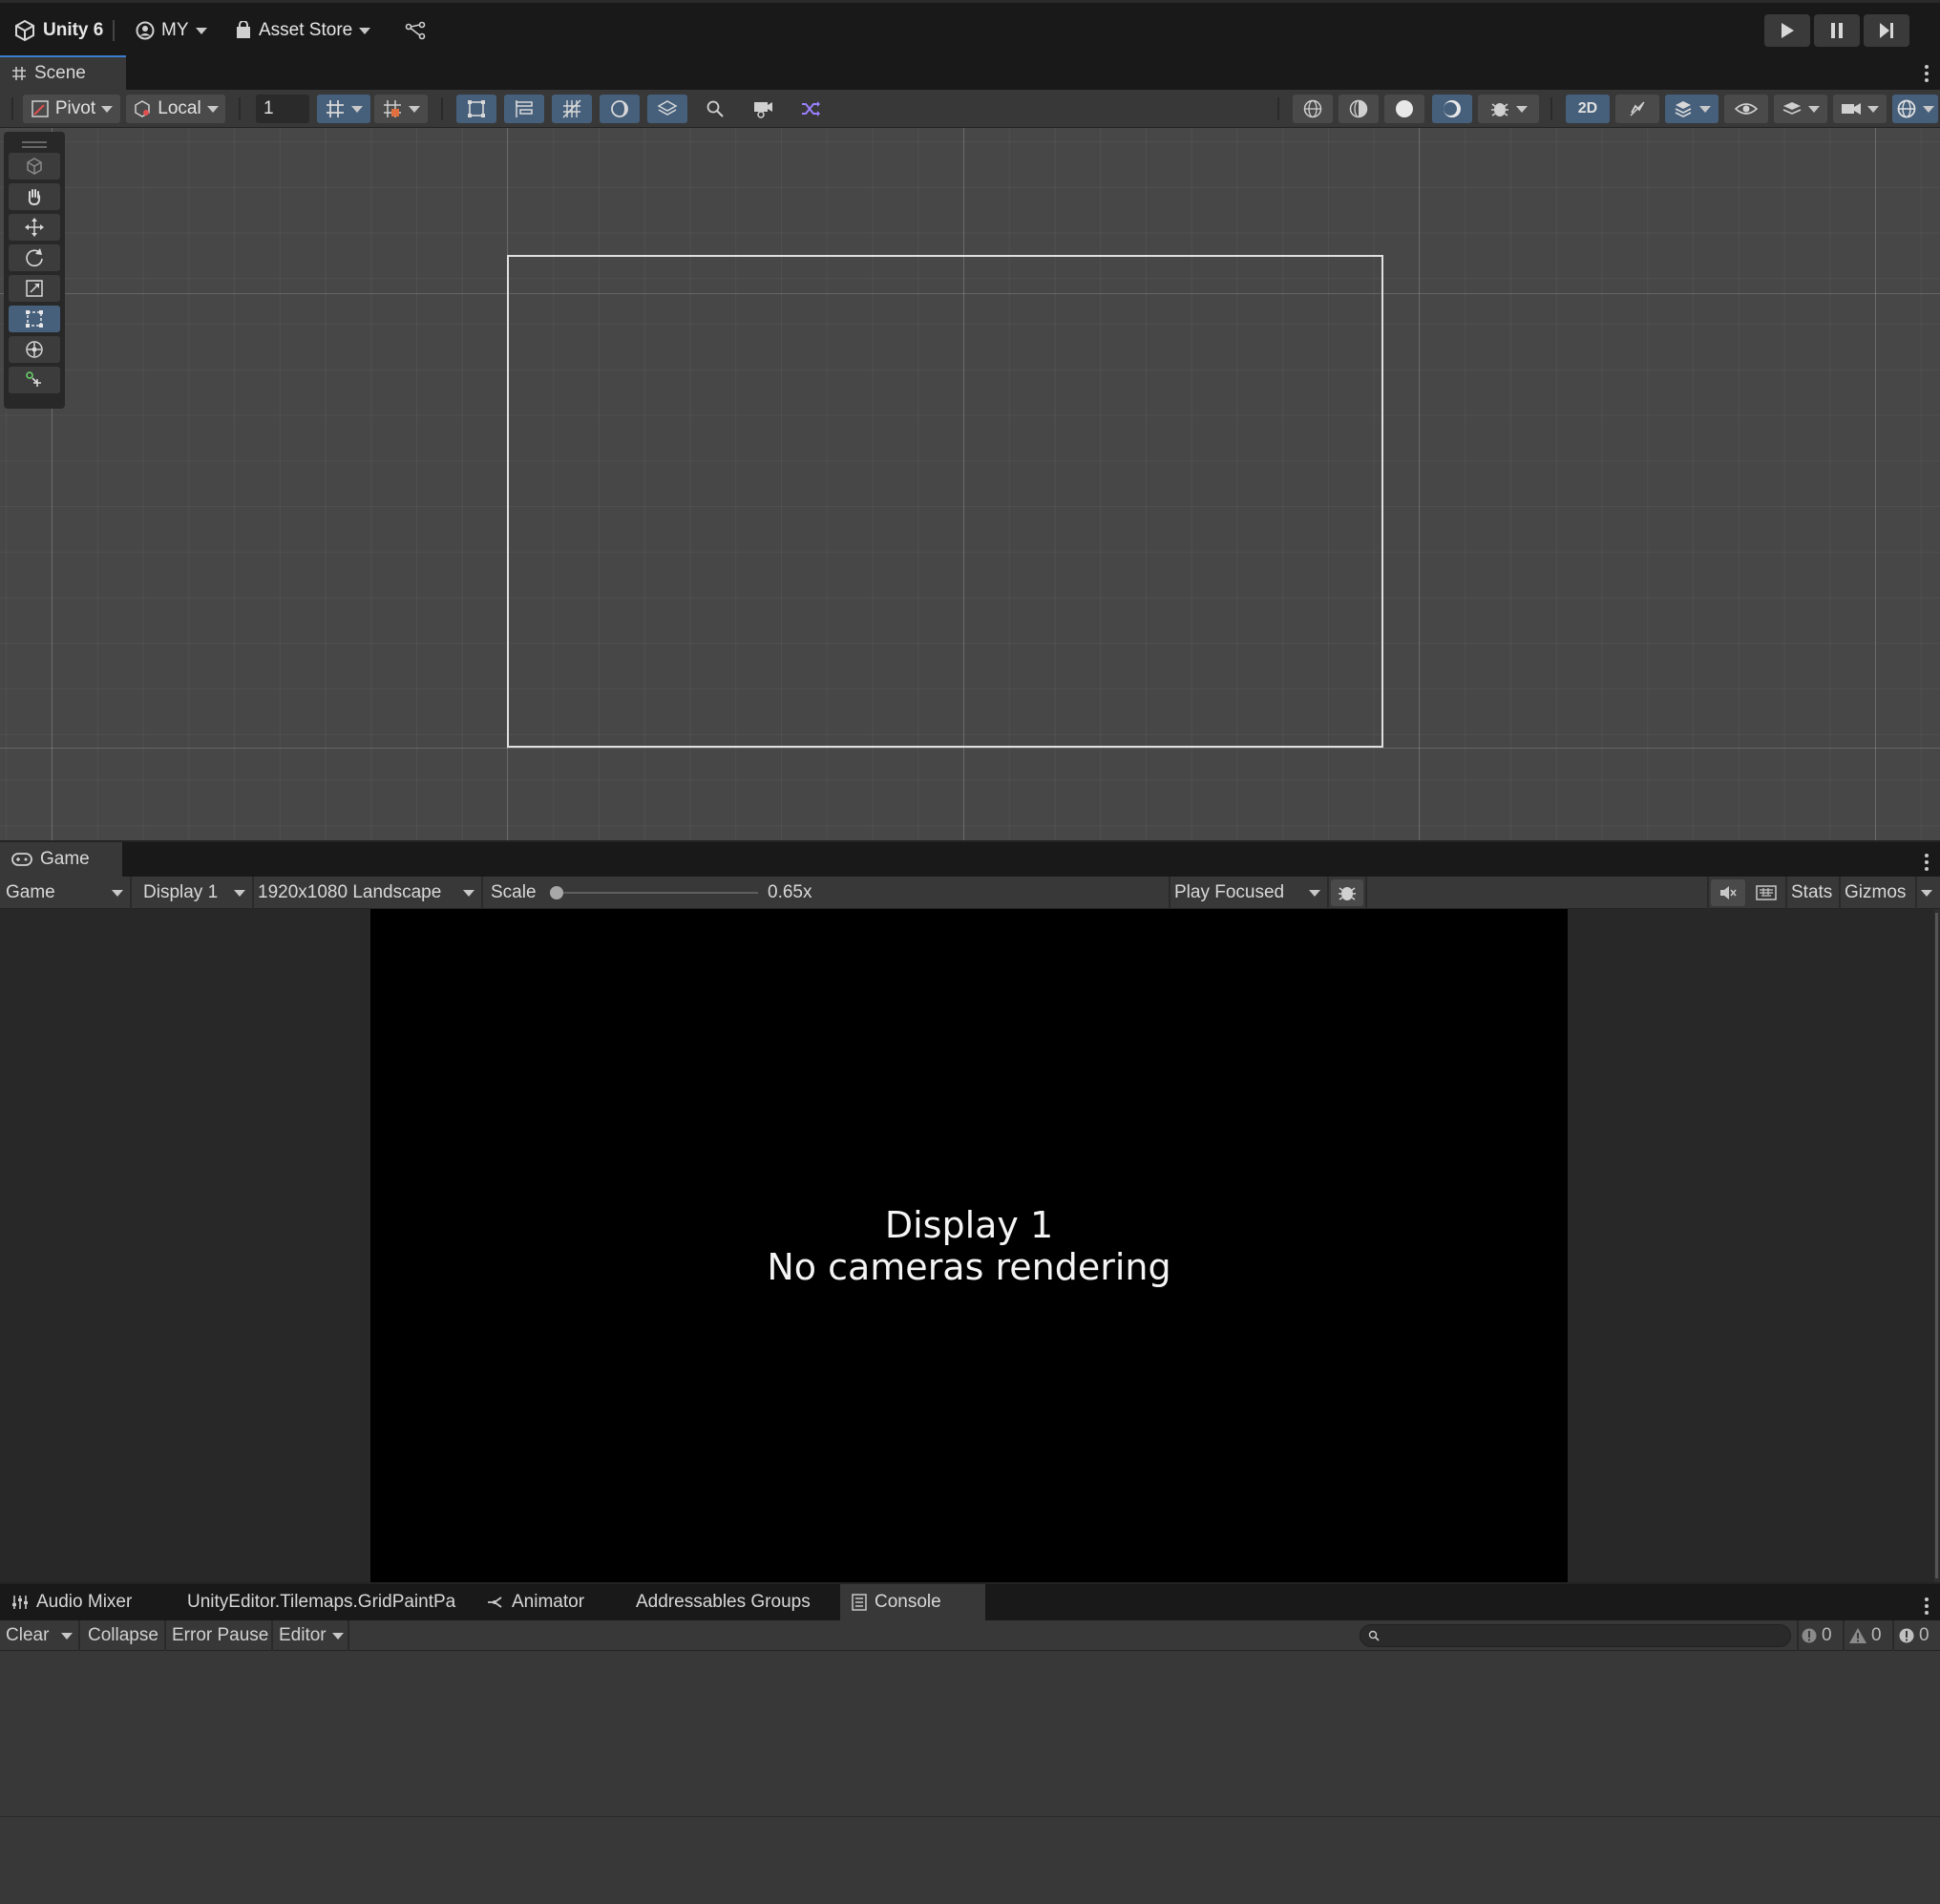  Describe the element at coordinates (1924, 1635) in the screenshot. I see `error-count: 0` at that location.